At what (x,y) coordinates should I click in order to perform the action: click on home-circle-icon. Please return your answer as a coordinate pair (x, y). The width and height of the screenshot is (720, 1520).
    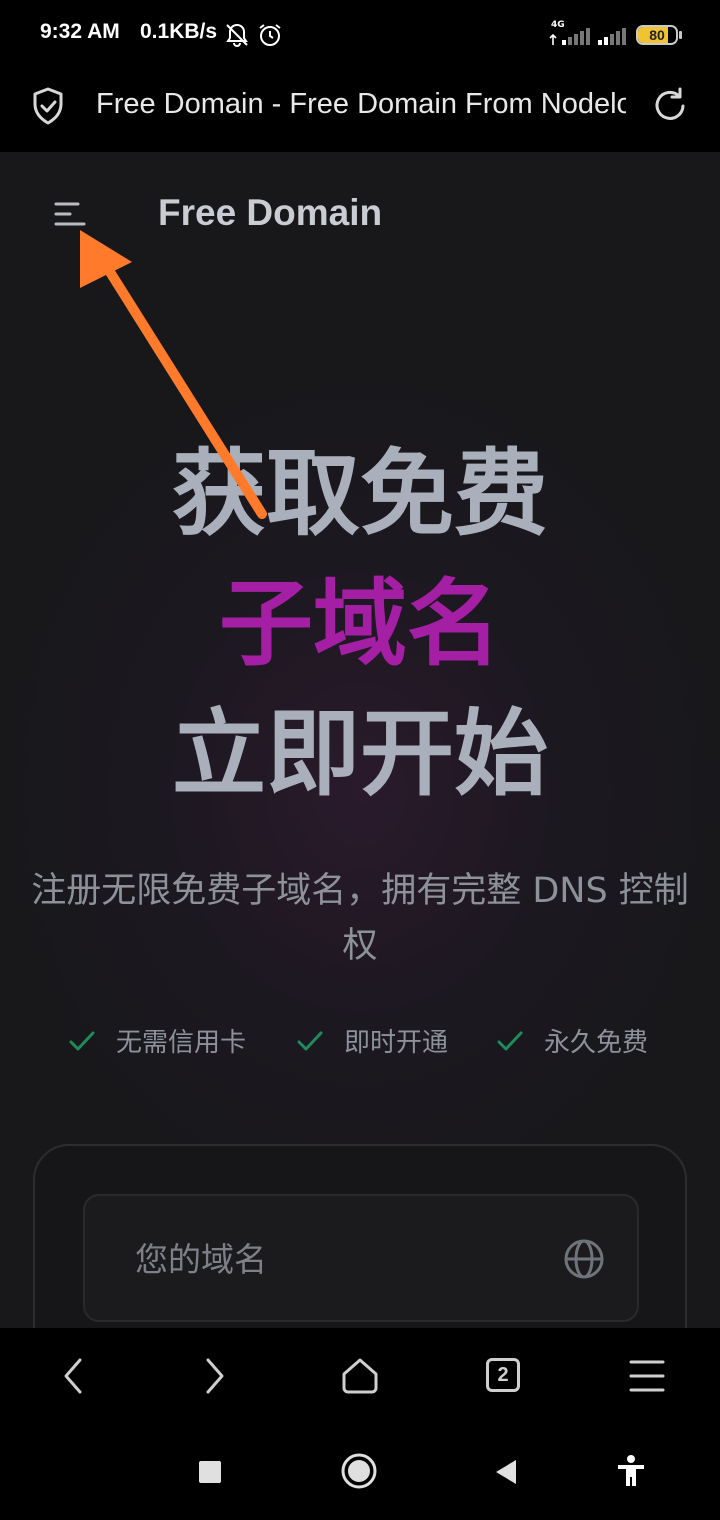
    Looking at the image, I should click on (359, 1471).